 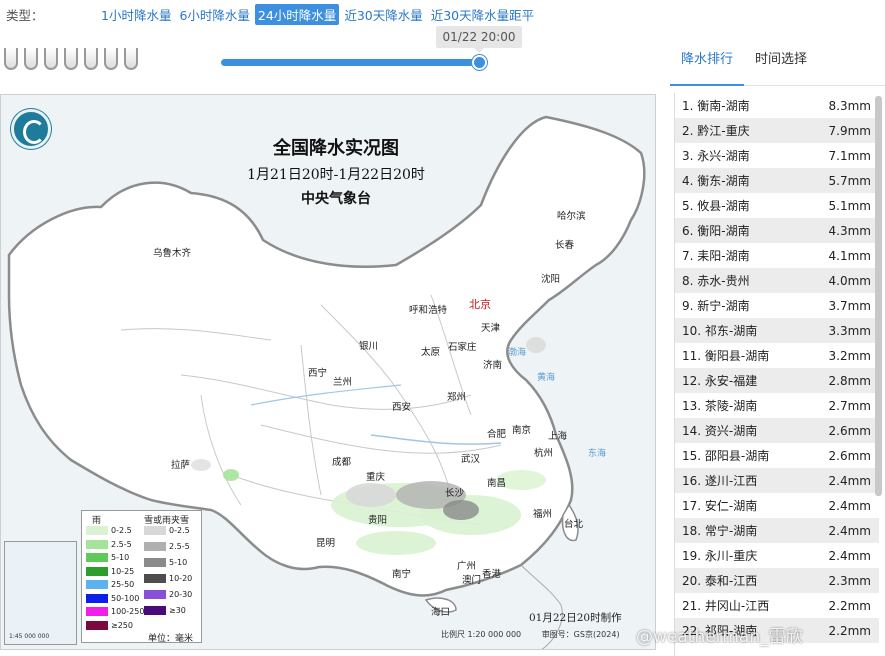 I want to click on ranking-value: 4.3mm, so click(x=849, y=230).